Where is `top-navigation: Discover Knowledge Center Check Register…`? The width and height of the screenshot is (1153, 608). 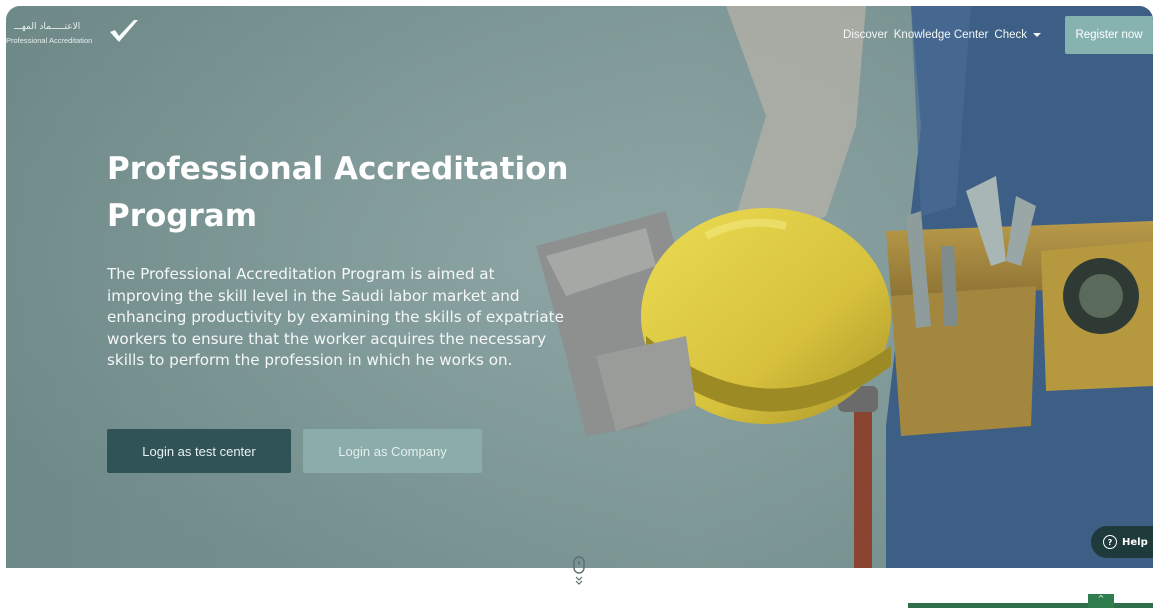
top-navigation: Discover Knowledge Center Check Register… is located at coordinates (998, 35).